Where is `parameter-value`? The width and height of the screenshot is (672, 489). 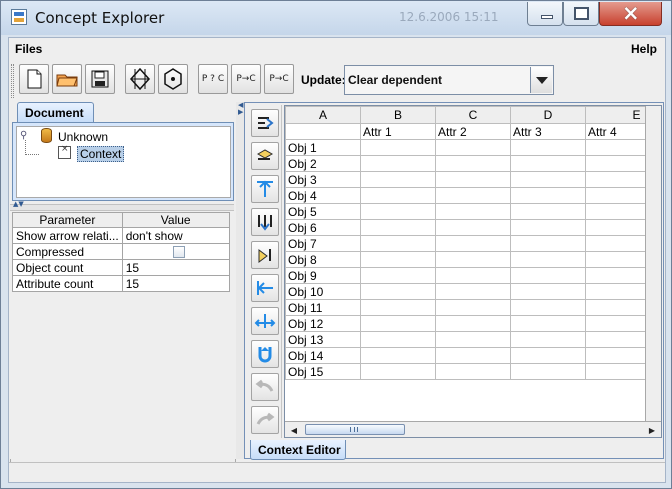 parameter-value is located at coordinates (175, 251).